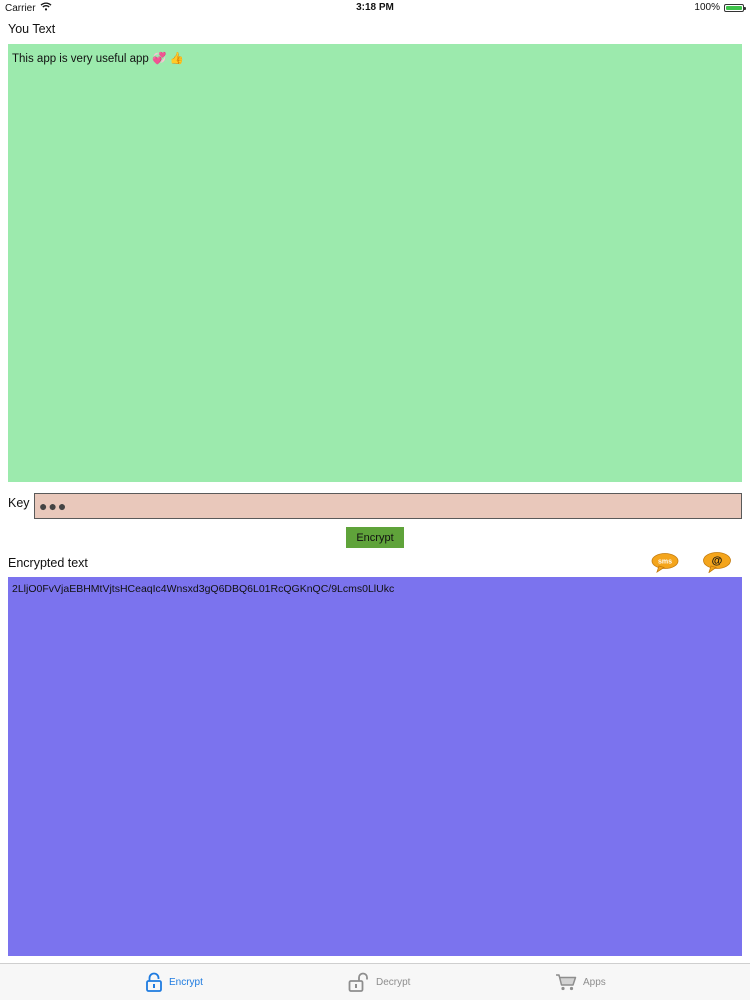 The height and width of the screenshot is (1000, 750). I want to click on share-sms-label: sms, so click(665, 562).